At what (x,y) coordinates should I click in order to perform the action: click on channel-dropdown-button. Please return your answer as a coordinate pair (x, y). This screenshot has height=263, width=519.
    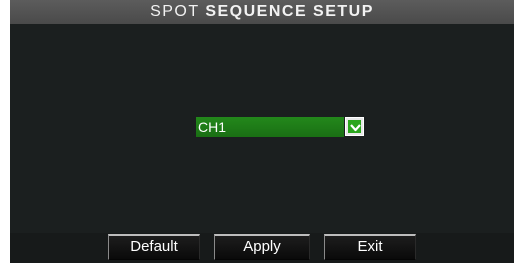
    Looking at the image, I should click on (354, 126).